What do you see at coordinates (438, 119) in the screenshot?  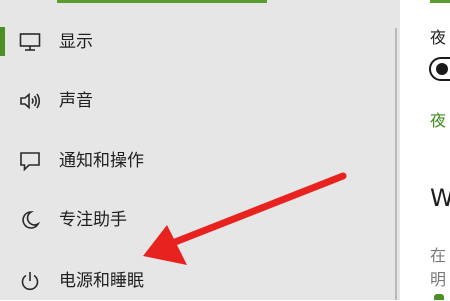 I see `night-light-settings-link: 夜` at bounding box center [438, 119].